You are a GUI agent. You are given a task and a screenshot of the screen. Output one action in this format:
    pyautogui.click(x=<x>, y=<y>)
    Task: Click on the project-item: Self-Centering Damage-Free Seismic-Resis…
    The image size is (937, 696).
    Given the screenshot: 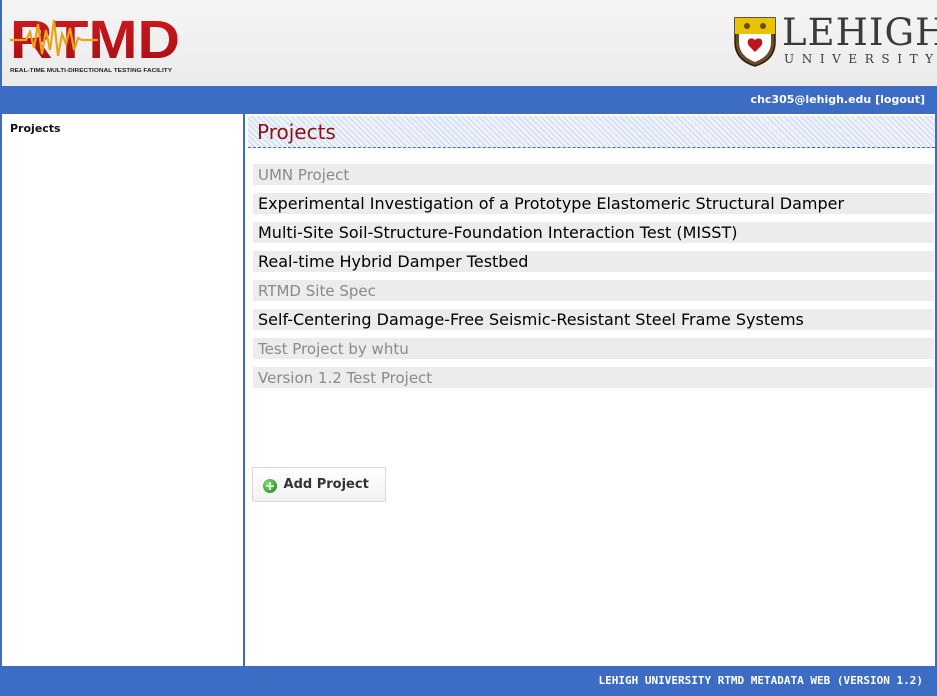 What is the action you would take?
    pyautogui.click(x=593, y=319)
    